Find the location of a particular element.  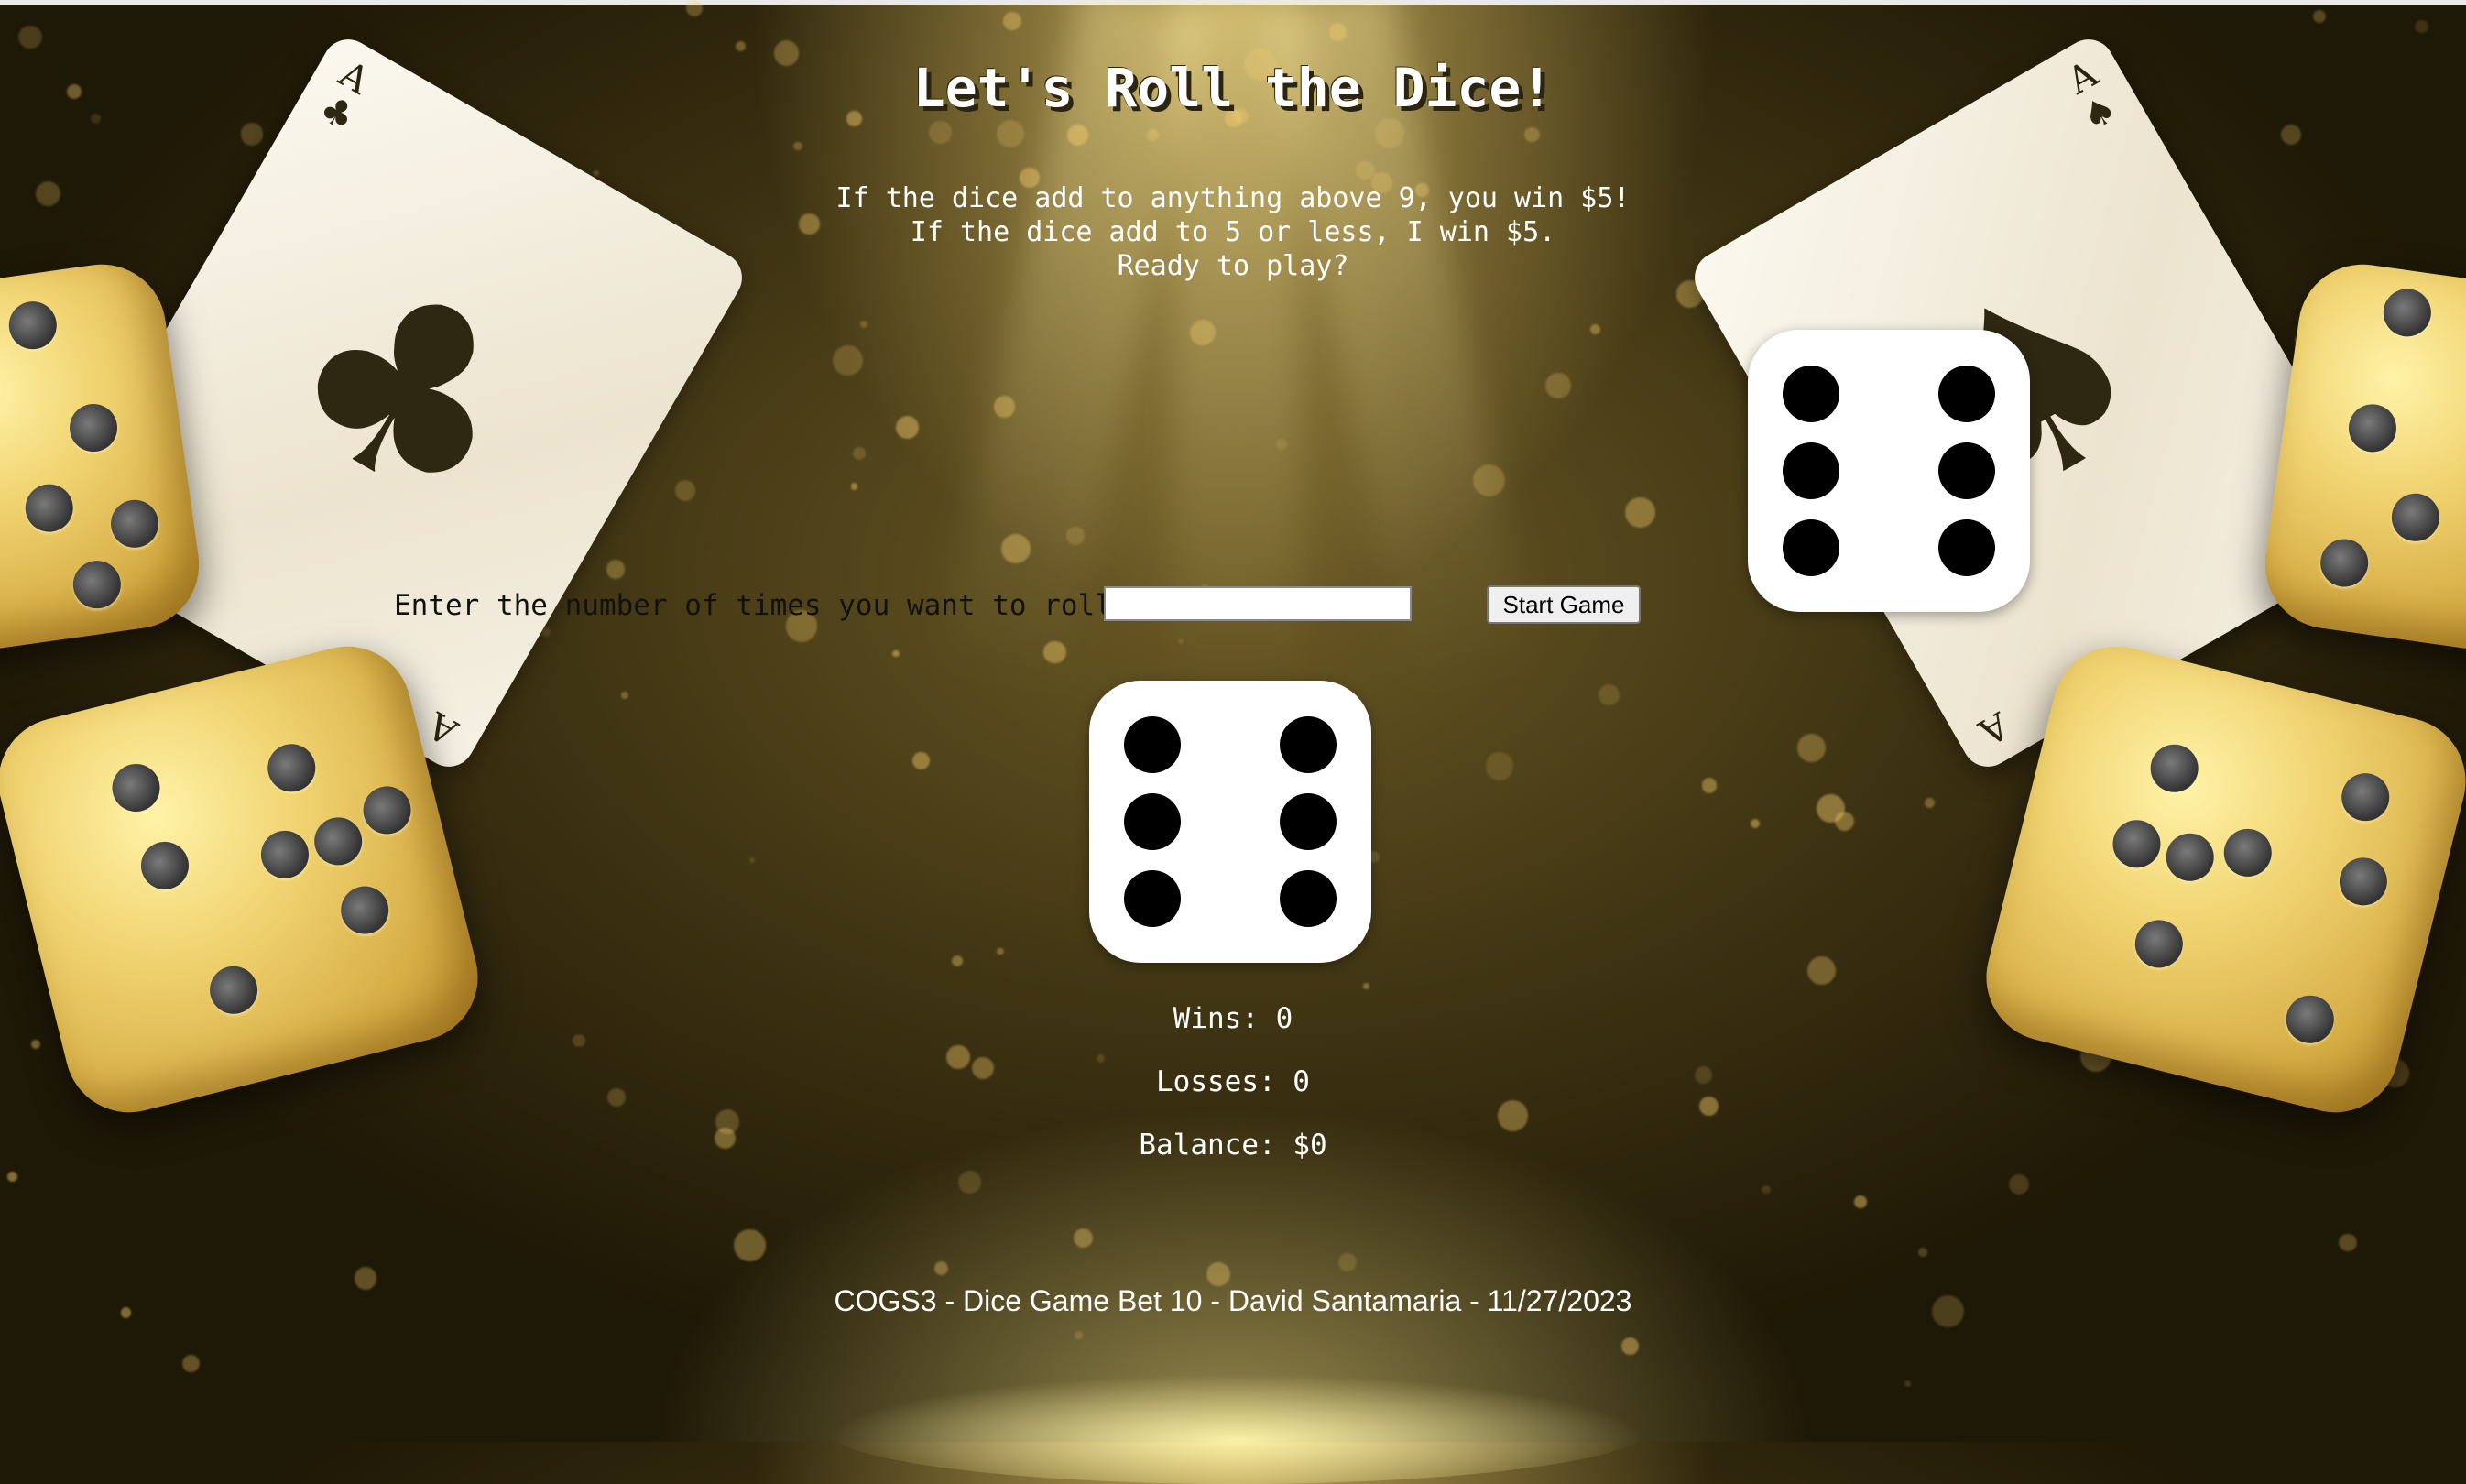

losses-count: Losses: 0 is located at coordinates (1233, 1081).